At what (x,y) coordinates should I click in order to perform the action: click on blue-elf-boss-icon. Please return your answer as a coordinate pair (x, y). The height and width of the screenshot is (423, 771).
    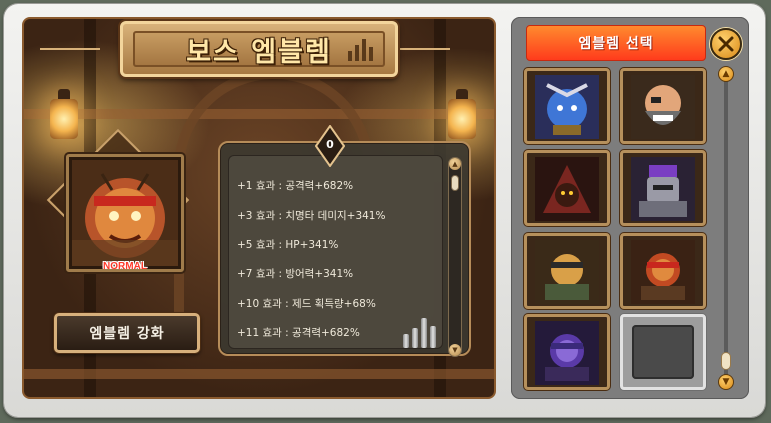
    Looking at the image, I should click on (567, 107).